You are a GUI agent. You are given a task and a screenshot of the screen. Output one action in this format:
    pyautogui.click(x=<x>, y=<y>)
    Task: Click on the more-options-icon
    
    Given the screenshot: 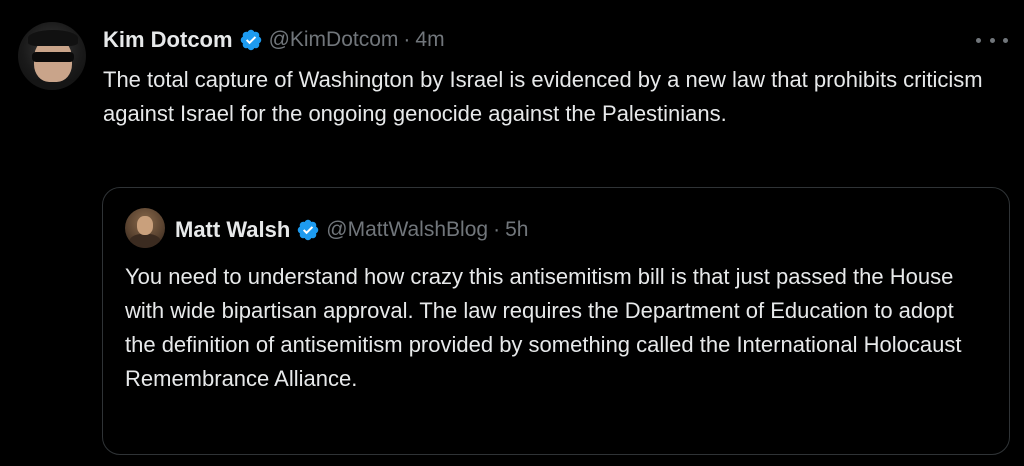 What is the action you would take?
    pyautogui.click(x=992, y=40)
    